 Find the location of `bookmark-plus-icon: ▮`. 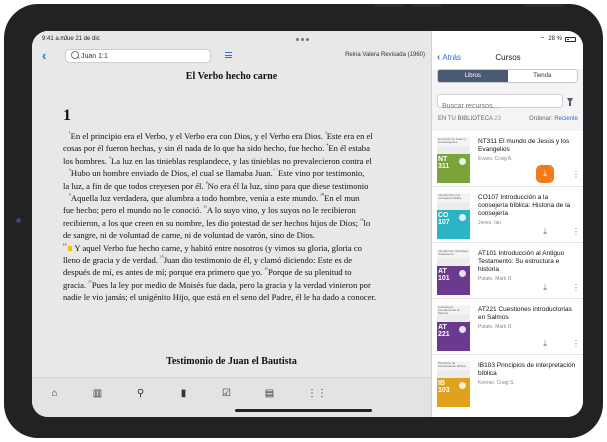

bookmark-plus-icon: ▮ is located at coordinates (183, 393).